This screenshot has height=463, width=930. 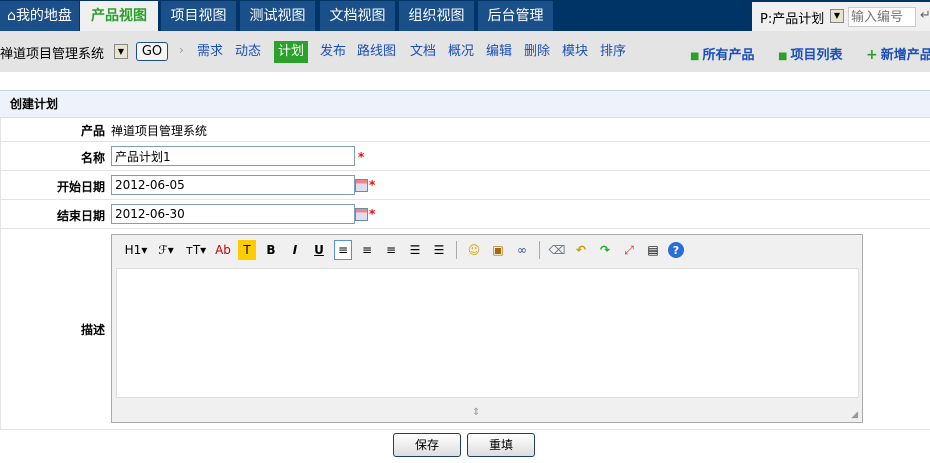 What do you see at coordinates (80, 187) in the screenshot?
I see `begin-label: 开始日期` at bounding box center [80, 187].